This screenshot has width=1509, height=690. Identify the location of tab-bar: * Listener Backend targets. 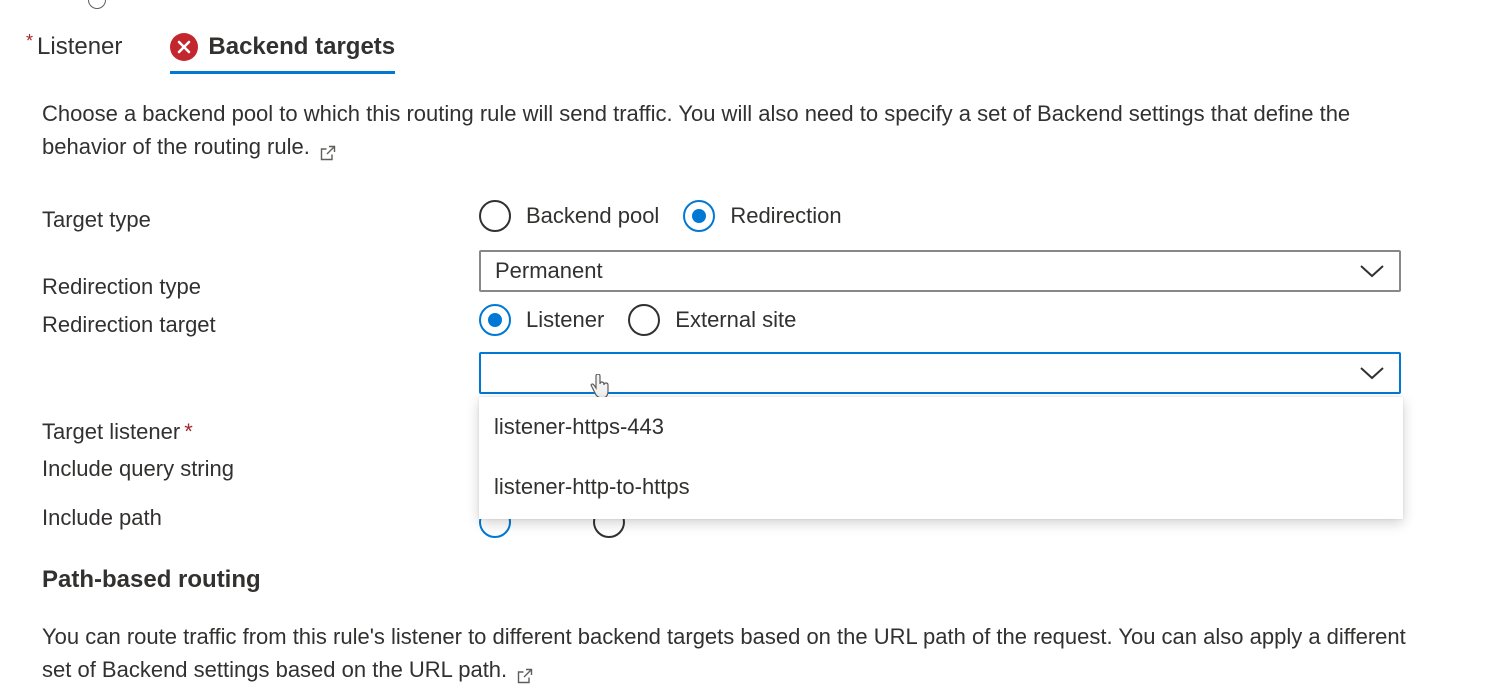
(210, 49).